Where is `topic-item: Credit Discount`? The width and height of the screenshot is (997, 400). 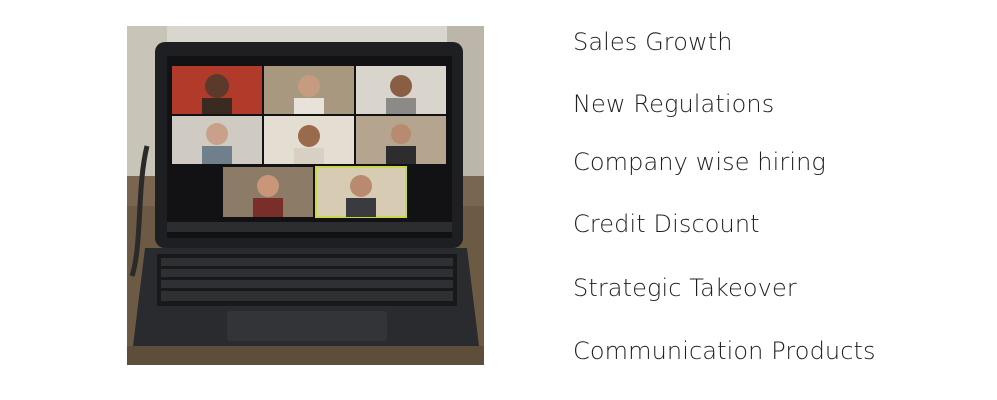 topic-item: Credit Discount is located at coordinates (666, 224).